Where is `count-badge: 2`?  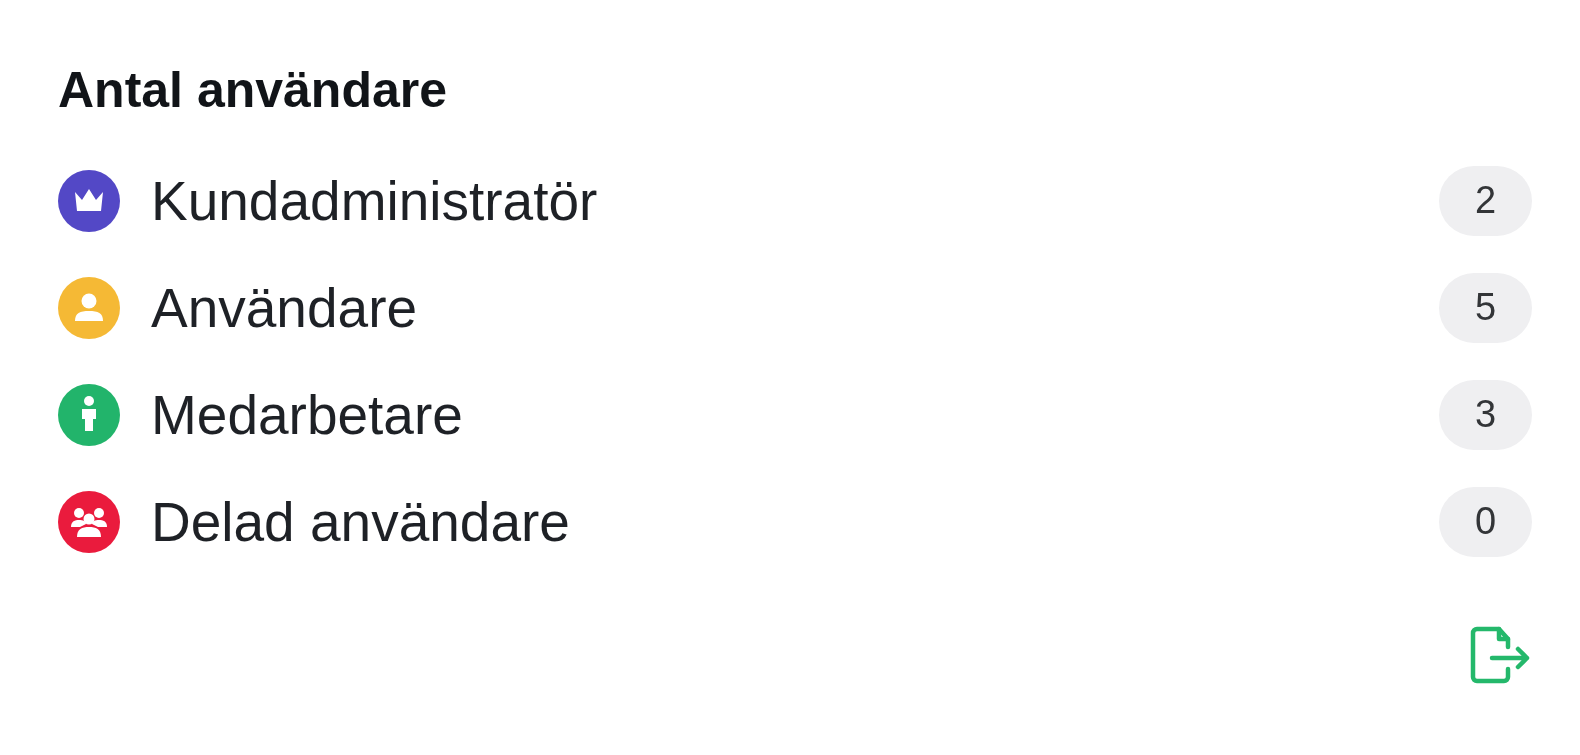 count-badge: 2 is located at coordinates (1485, 200).